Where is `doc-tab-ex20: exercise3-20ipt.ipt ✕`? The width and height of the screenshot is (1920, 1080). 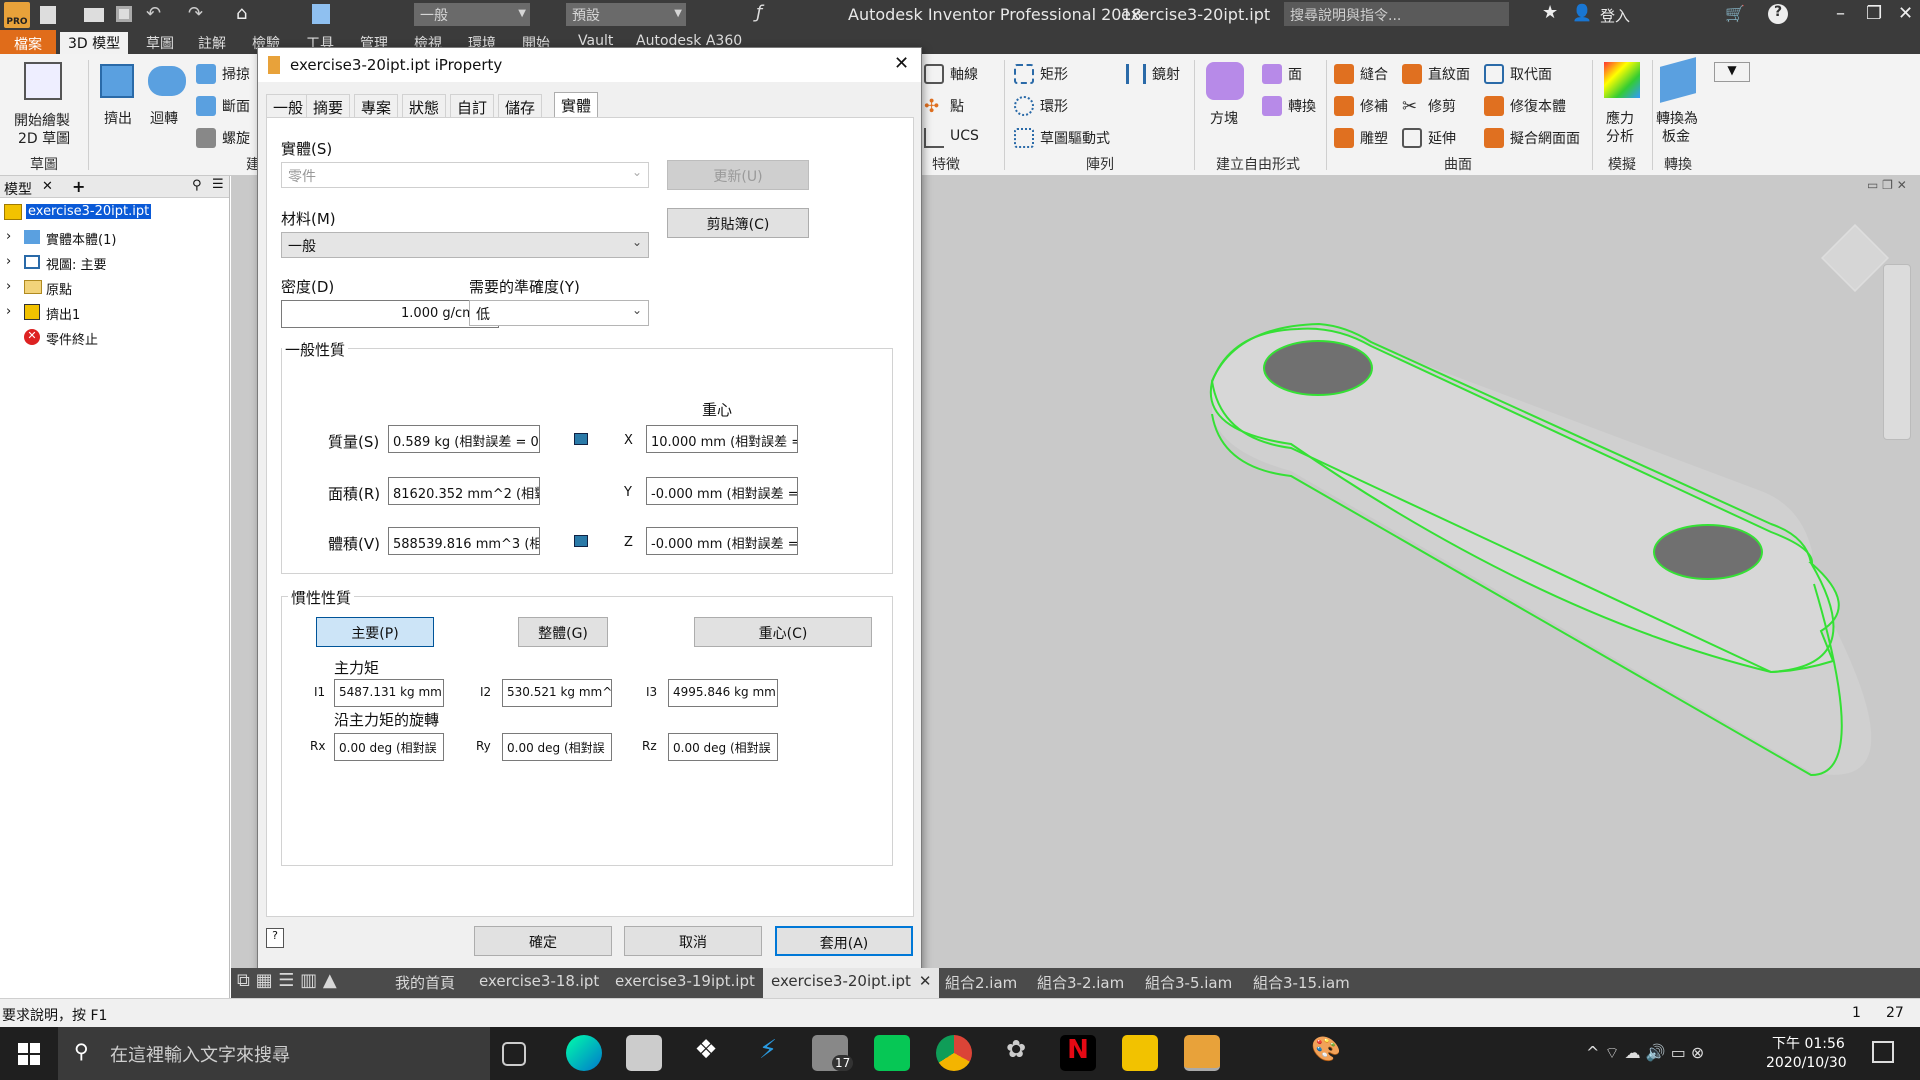 doc-tab-ex20: exercise3-20ipt.ipt ✕ is located at coordinates (851, 983).